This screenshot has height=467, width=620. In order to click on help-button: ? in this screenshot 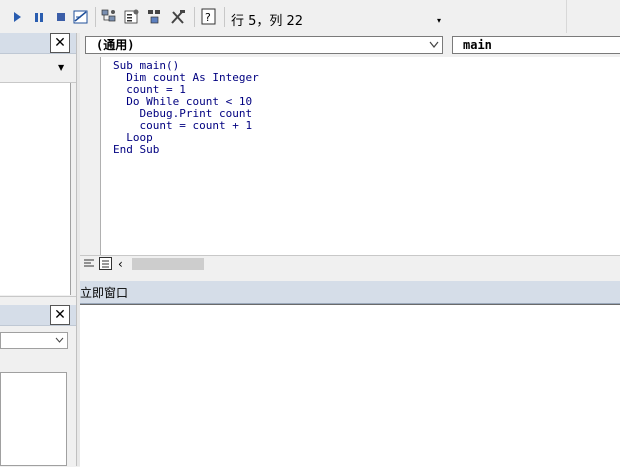, I will do `click(209, 17)`.